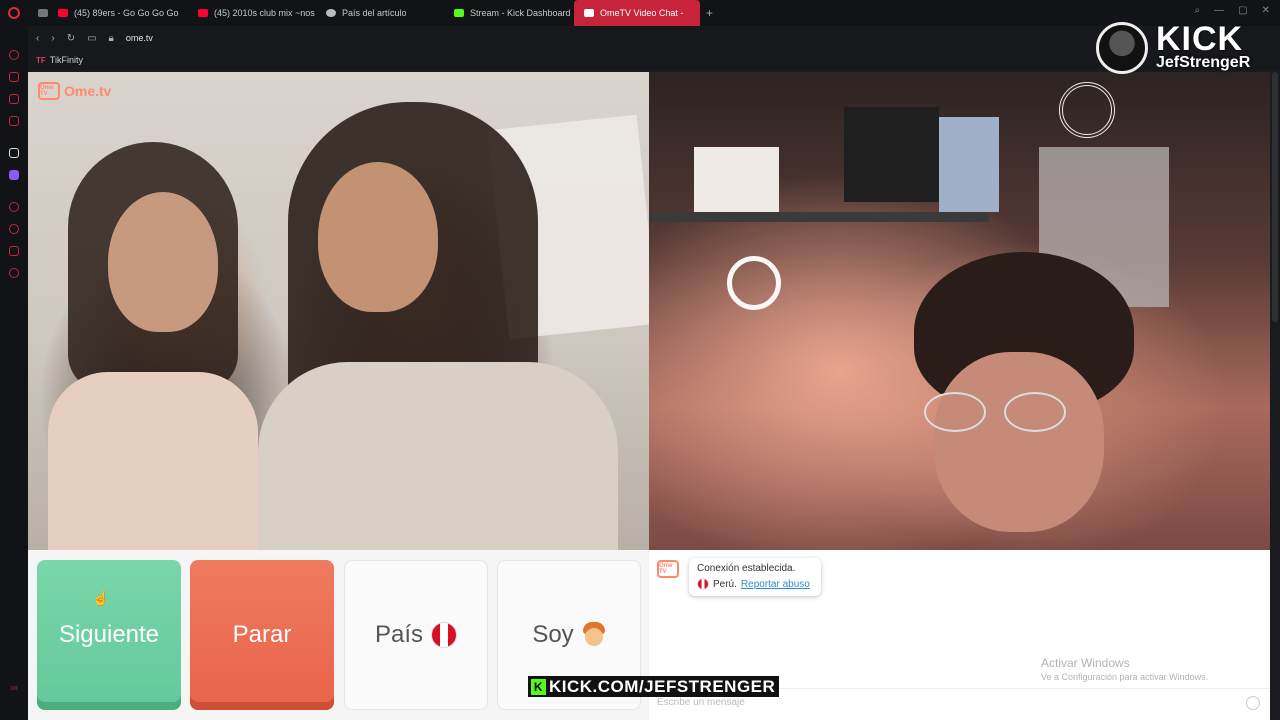 The height and width of the screenshot is (720, 1280). What do you see at coordinates (654, 38) in the screenshot?
I see `address-bar: ‹ › ↻ ▭ 🔒︎ ome.tv` at bounding box center [654, 38].